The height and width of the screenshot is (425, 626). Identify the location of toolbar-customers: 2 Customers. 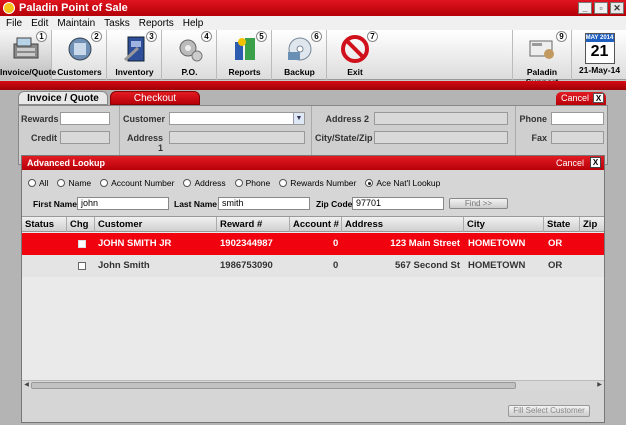
(80, 55).